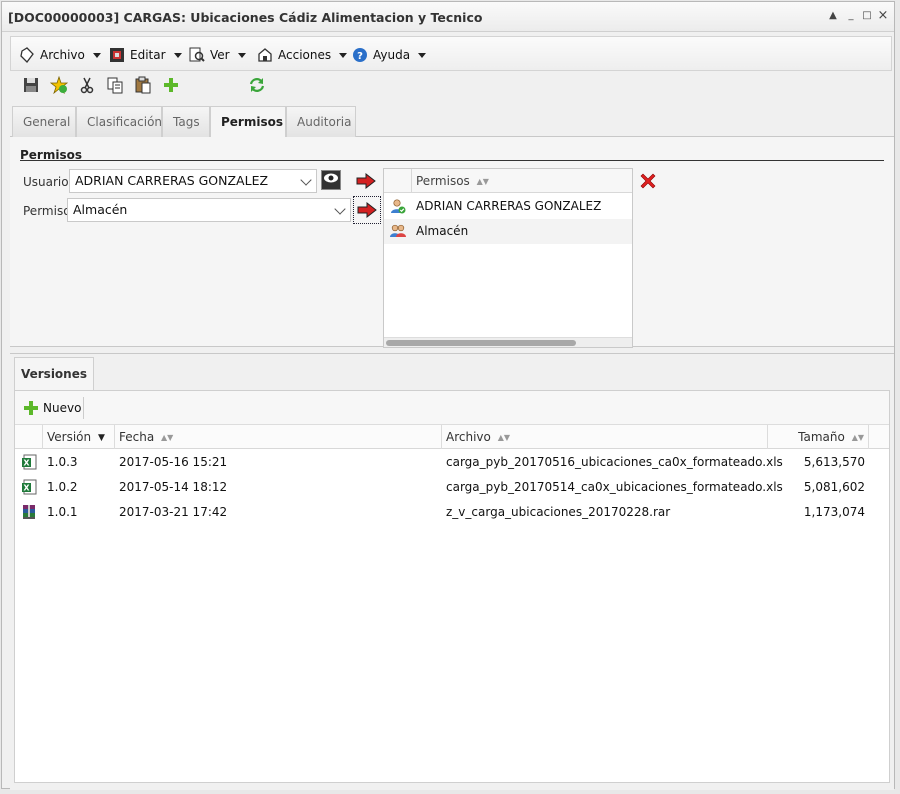 This screenshot has width=900, height=794. I want to click on tab-auditoria: Auditoria, so click(321, 121).